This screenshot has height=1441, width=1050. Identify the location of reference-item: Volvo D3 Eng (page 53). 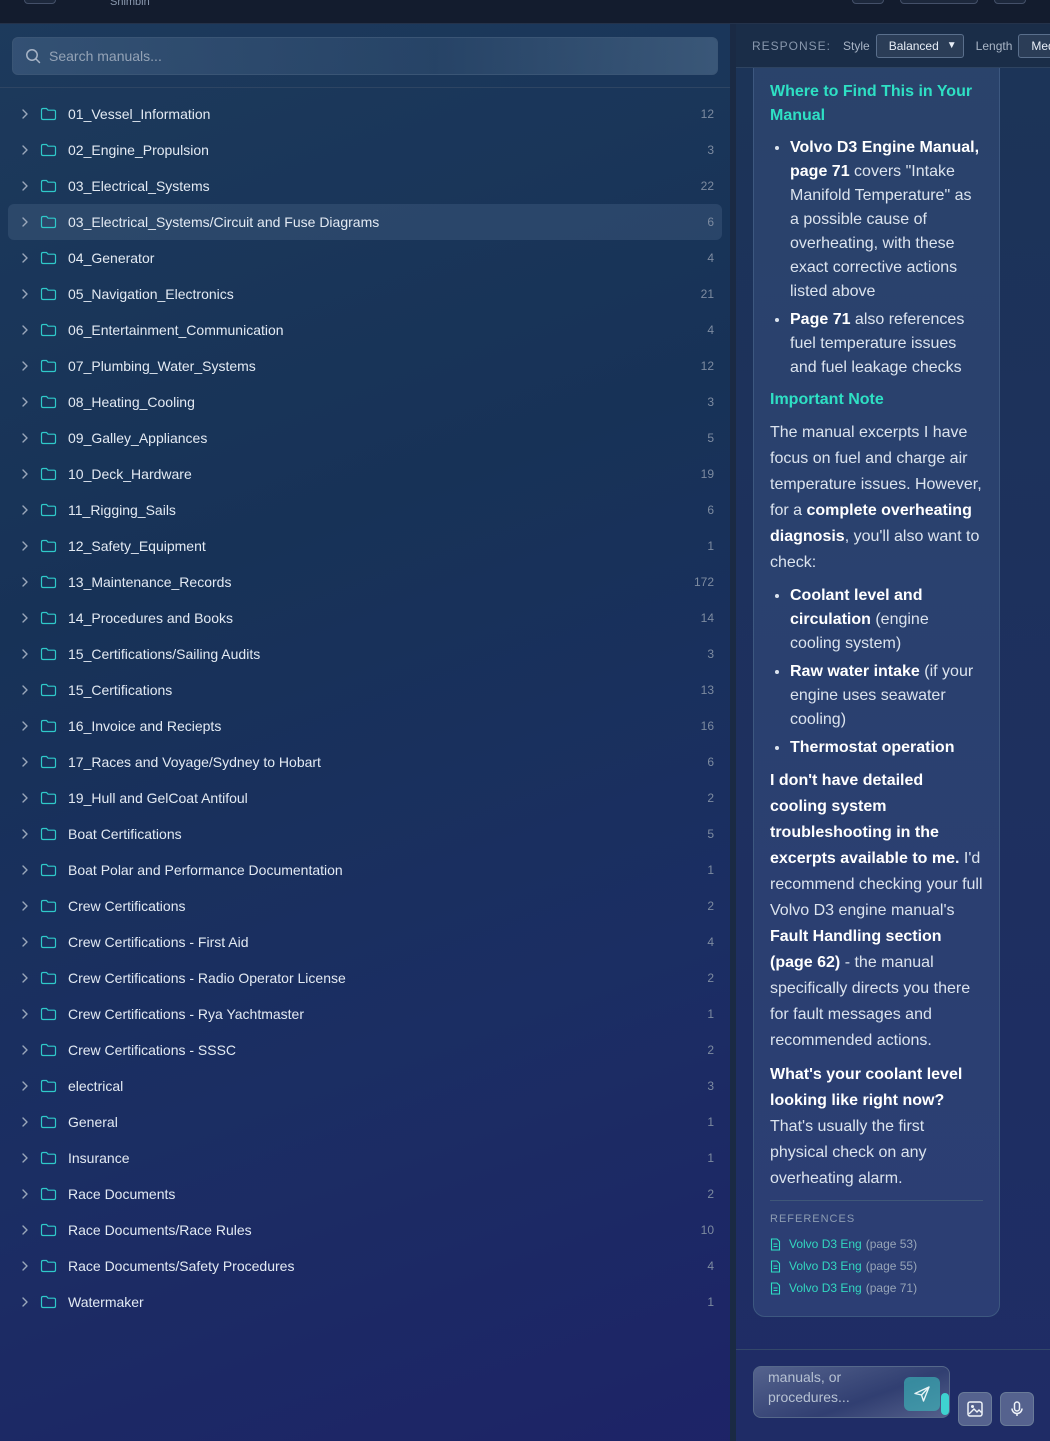
(876, 1244).